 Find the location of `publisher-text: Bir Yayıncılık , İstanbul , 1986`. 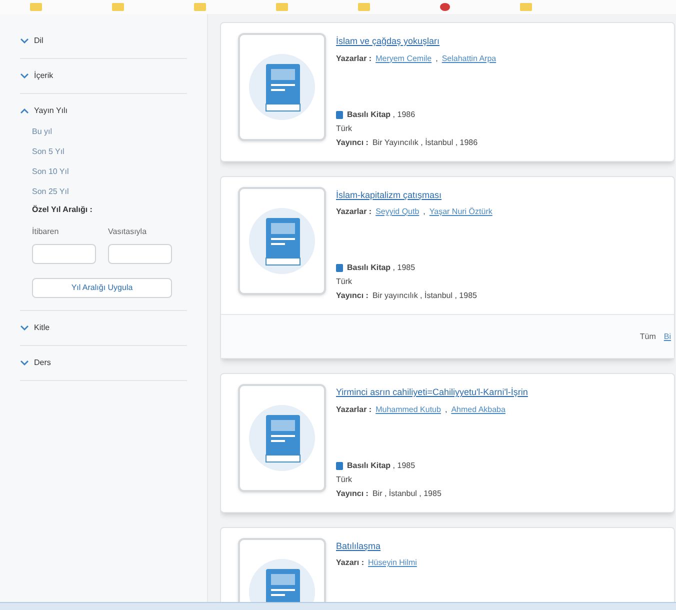

publisher-text: Bir Yayıncılık , İstanbul , 1986 is located at coordinates (425, 142).